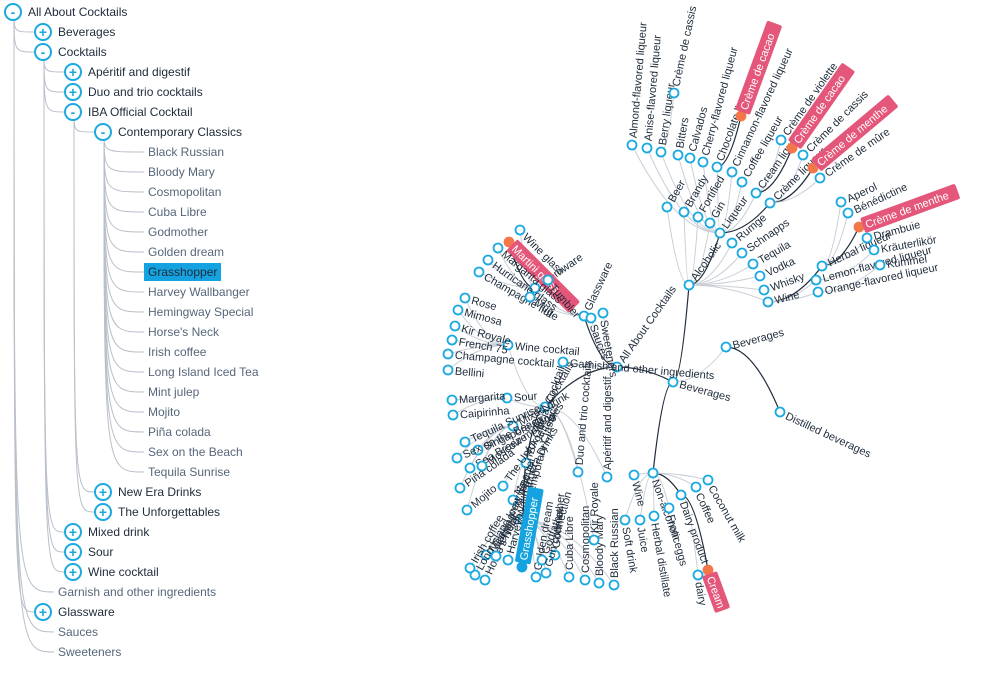 This screenshot has height=686, width=993. Describe the element at coordinates (642, 534) in the screenshot. I see `radial-node: Juice` at that location.